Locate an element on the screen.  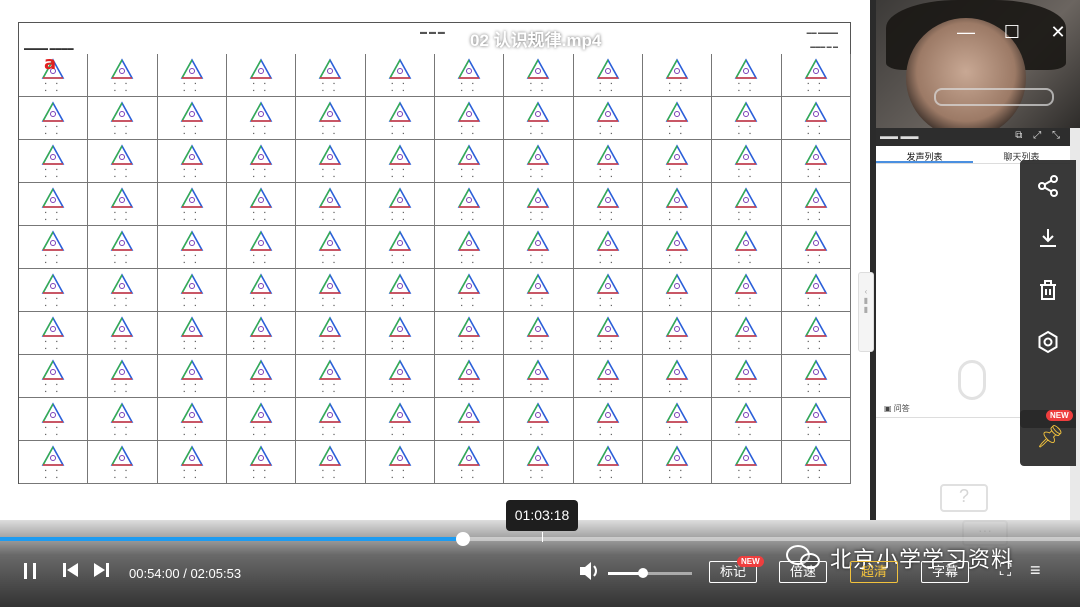
time-display: 00:54:00 / 02:05:53 is located at coordinates (185, 573).